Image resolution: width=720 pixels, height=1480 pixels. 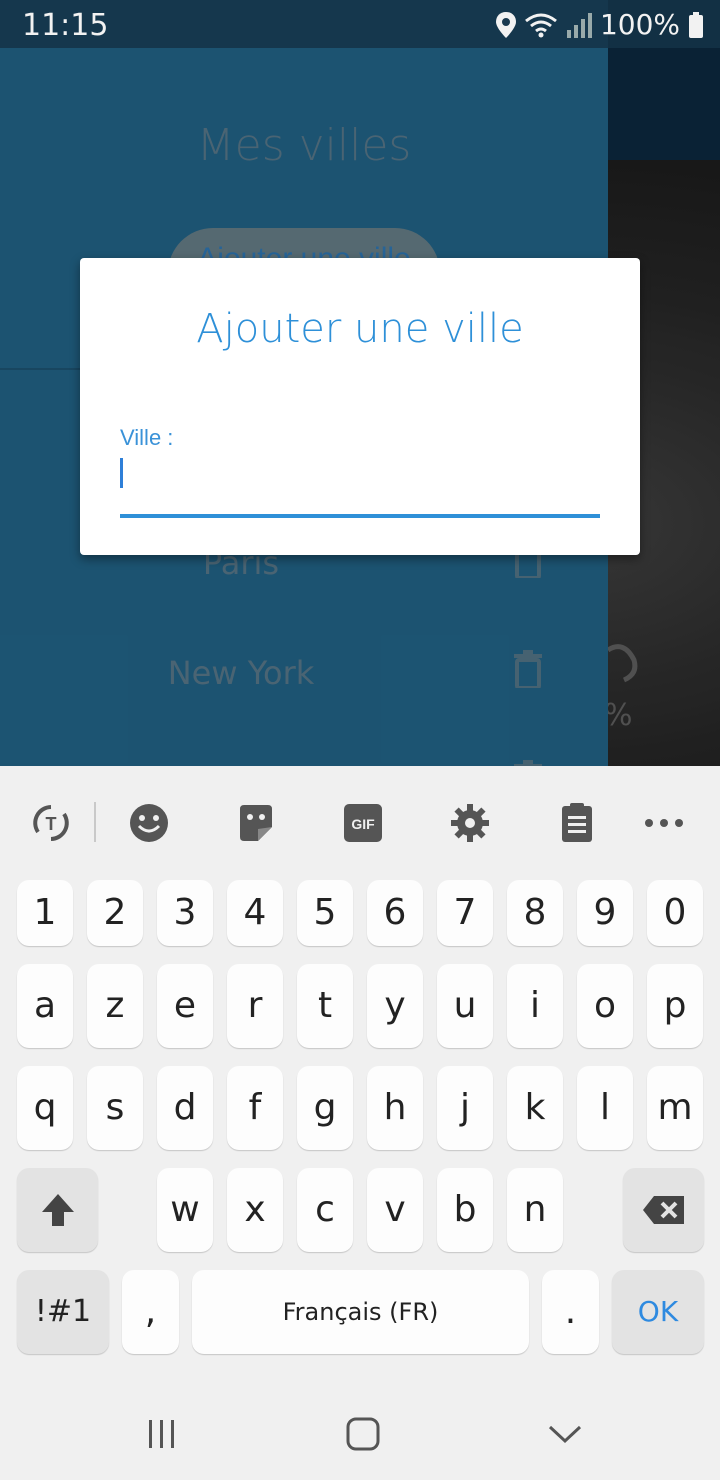 What do you see at coordinates (395, 913) in the screenshot?
I see `key-6: 6` at bounding box center [395, 913].